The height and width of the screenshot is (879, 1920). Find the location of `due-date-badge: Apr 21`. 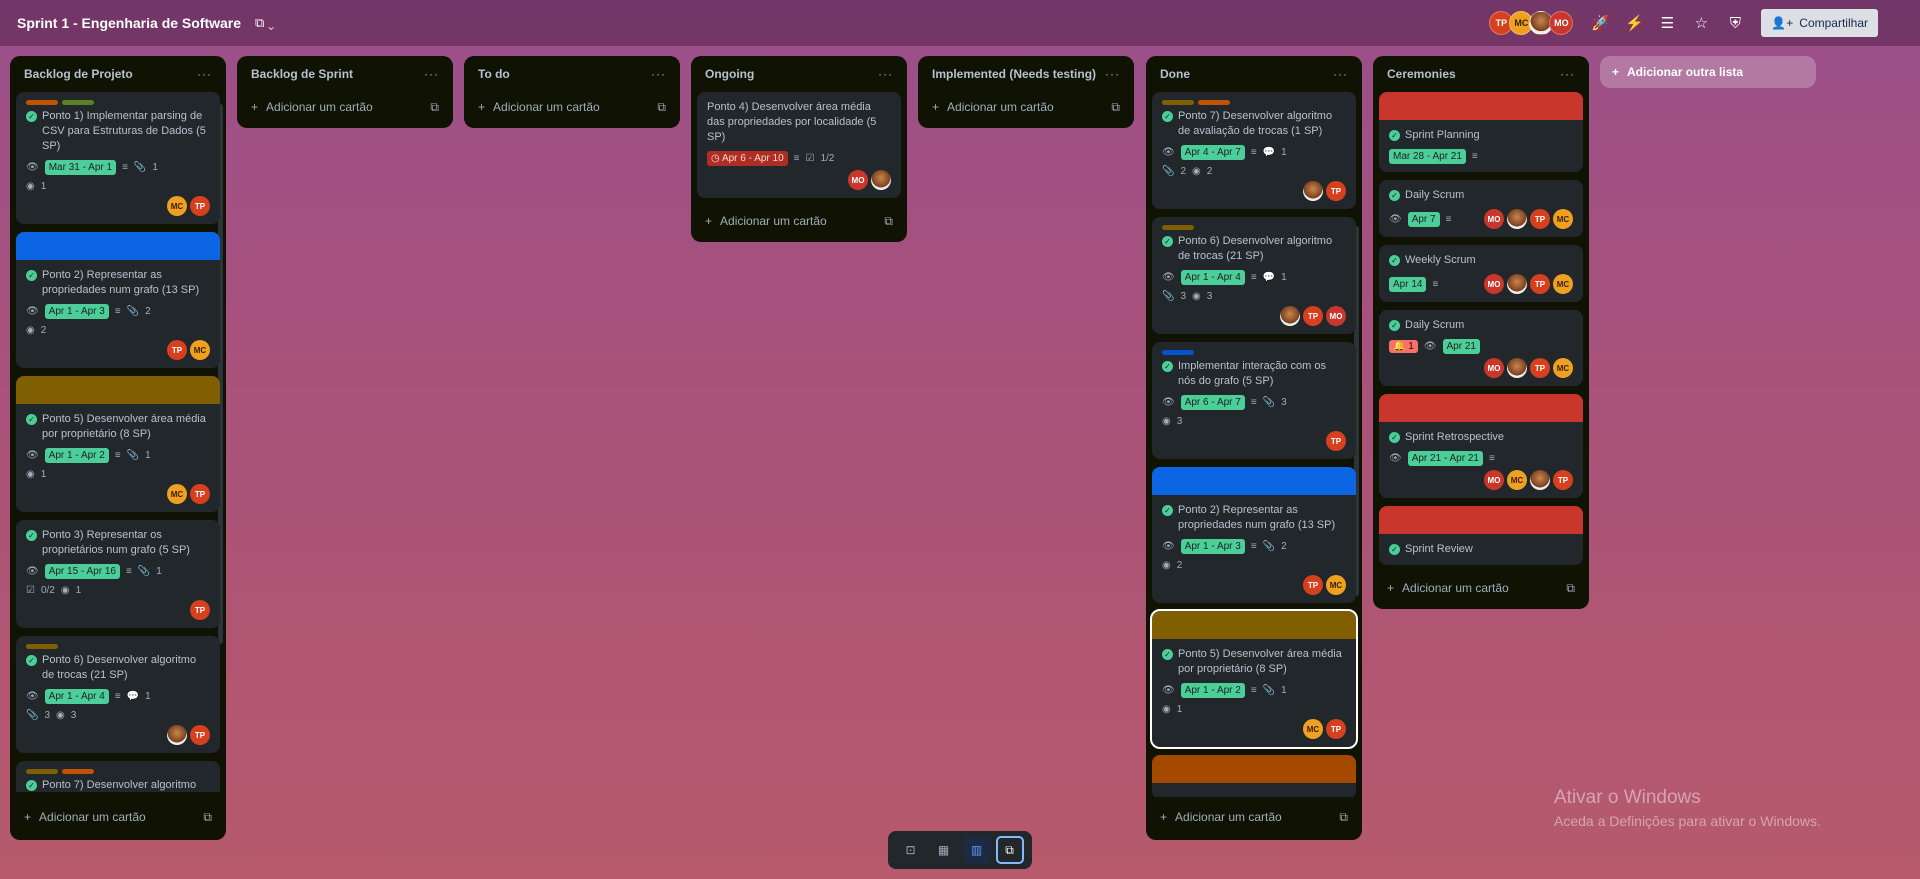

due-date-badge: Apr 21 is located at coordinates (1461, 346).